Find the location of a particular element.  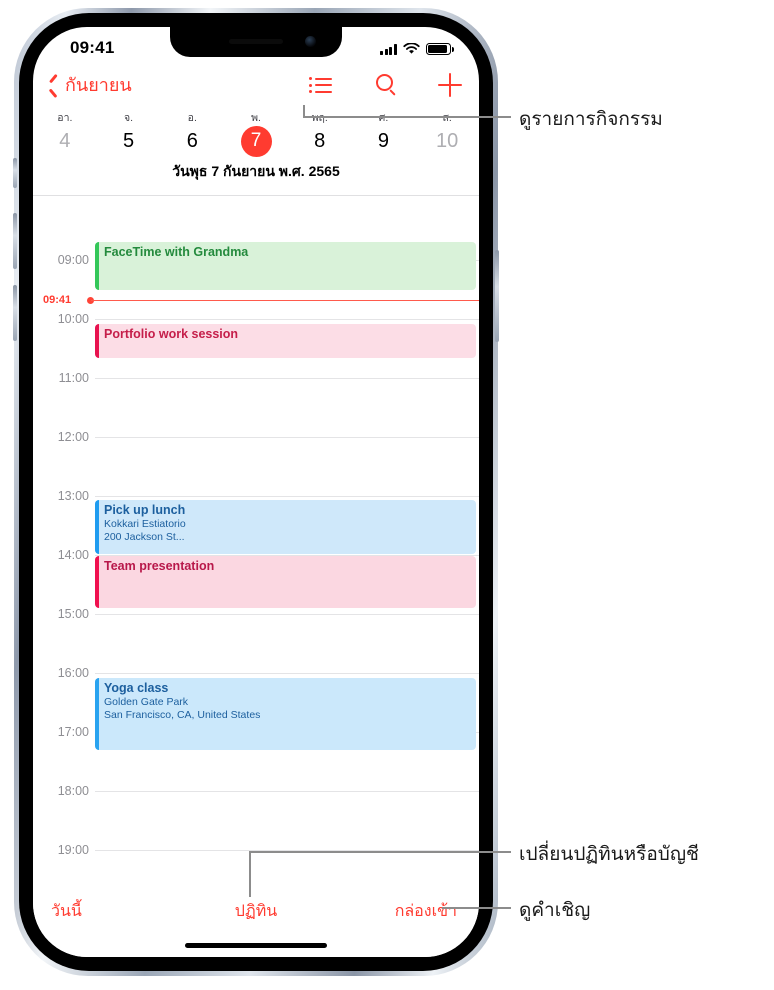

week-strip: อา. 4 จ. 5 อ. 6 พ. 7 พฤ. 8 ศ. 9 ส. 10 is located at coordinates (256, 137).